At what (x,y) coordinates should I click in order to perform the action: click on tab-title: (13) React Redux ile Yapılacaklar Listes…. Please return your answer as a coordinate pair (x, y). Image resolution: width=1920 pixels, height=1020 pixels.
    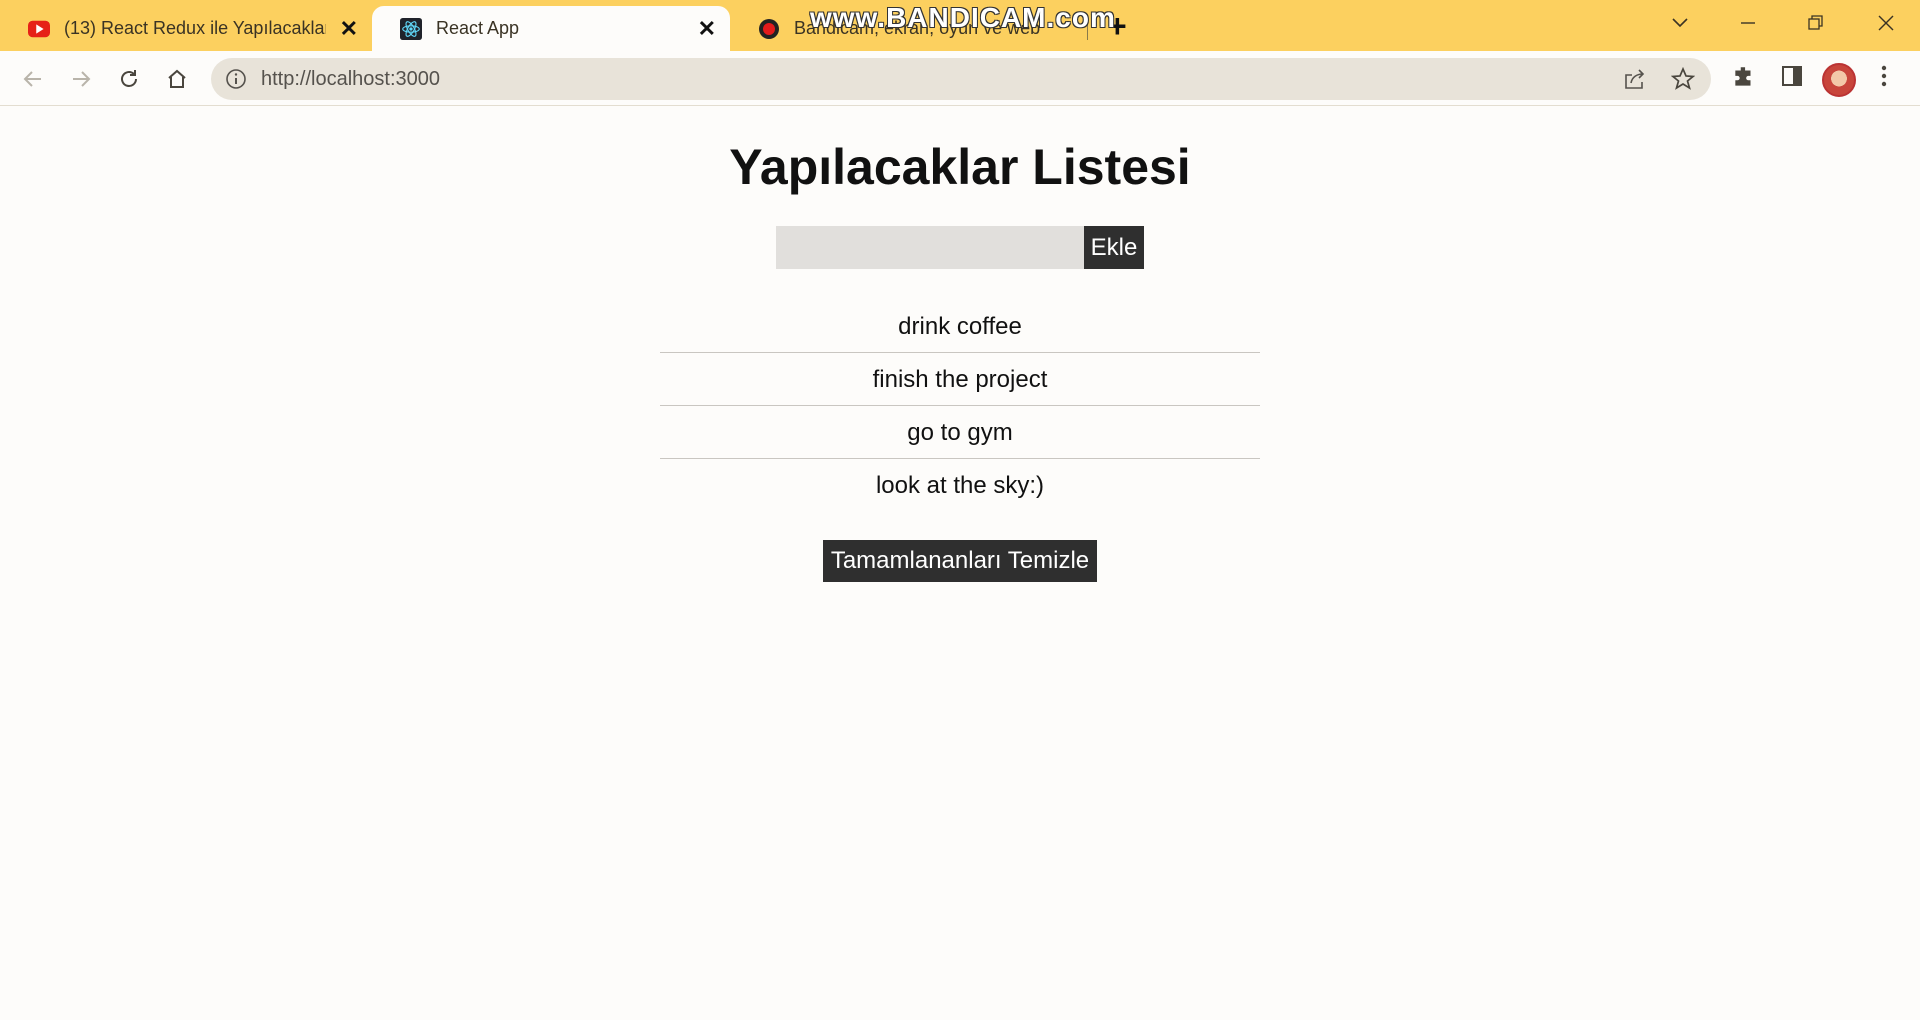
    Looking at the image, I should click on (195, 28).